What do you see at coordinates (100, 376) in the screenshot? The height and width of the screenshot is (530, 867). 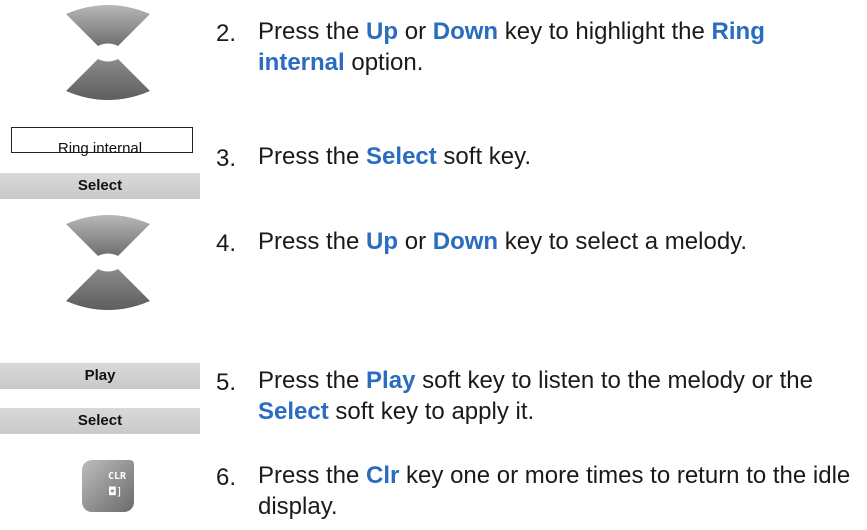 I see `play-softkey: Play` at bounding box center [100, 376].